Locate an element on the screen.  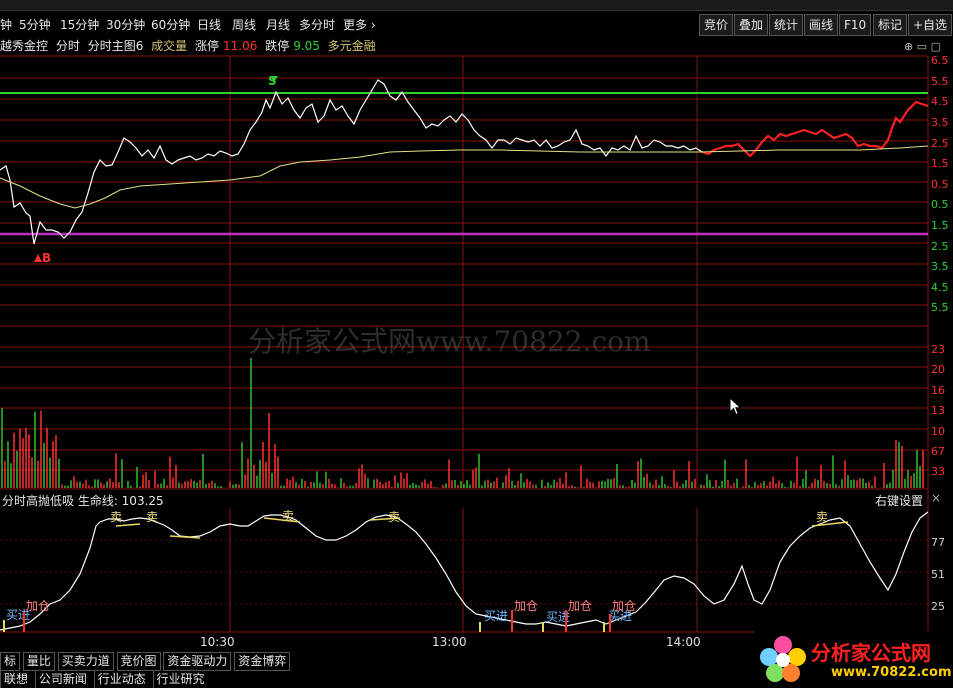
volume-axis-label: 20 is located at coordinates (938, 369).